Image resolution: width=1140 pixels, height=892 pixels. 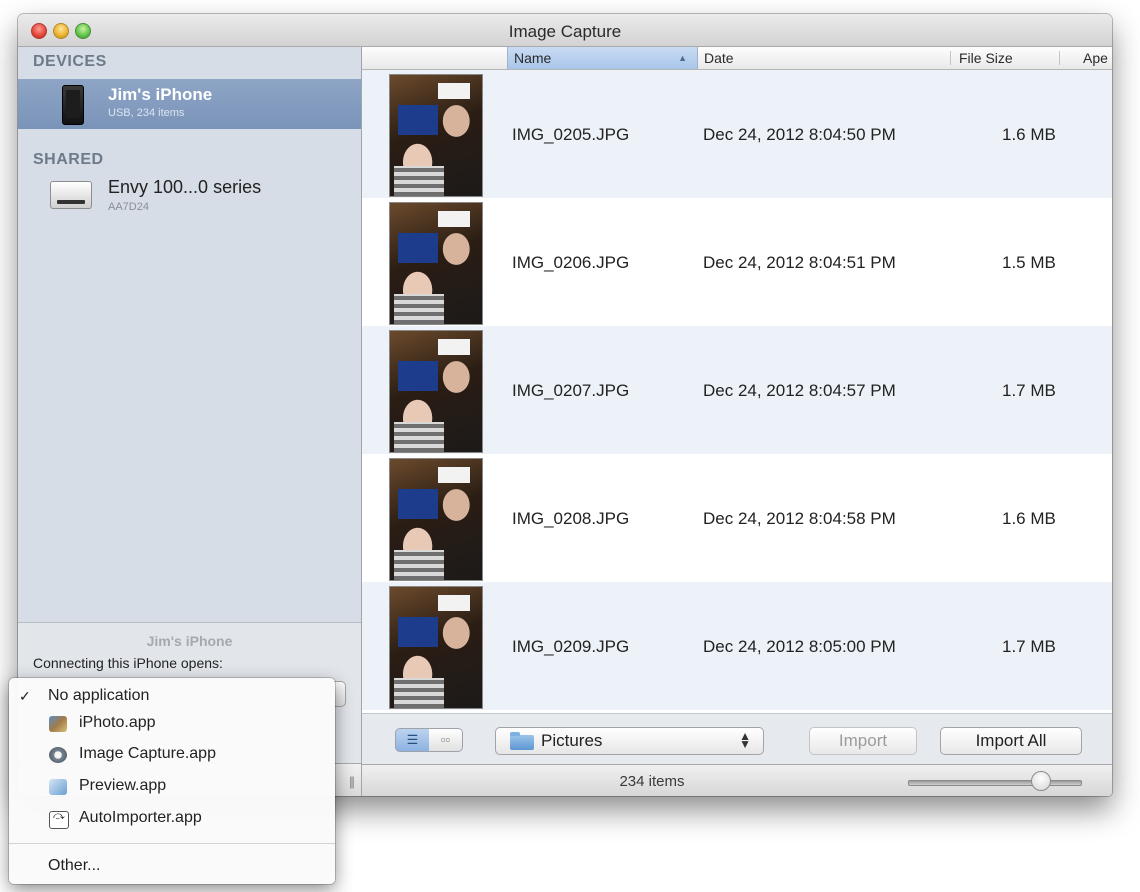 I want to click on column-header: Name ▲ Date File Size Ape, so click(x=737, y=58).